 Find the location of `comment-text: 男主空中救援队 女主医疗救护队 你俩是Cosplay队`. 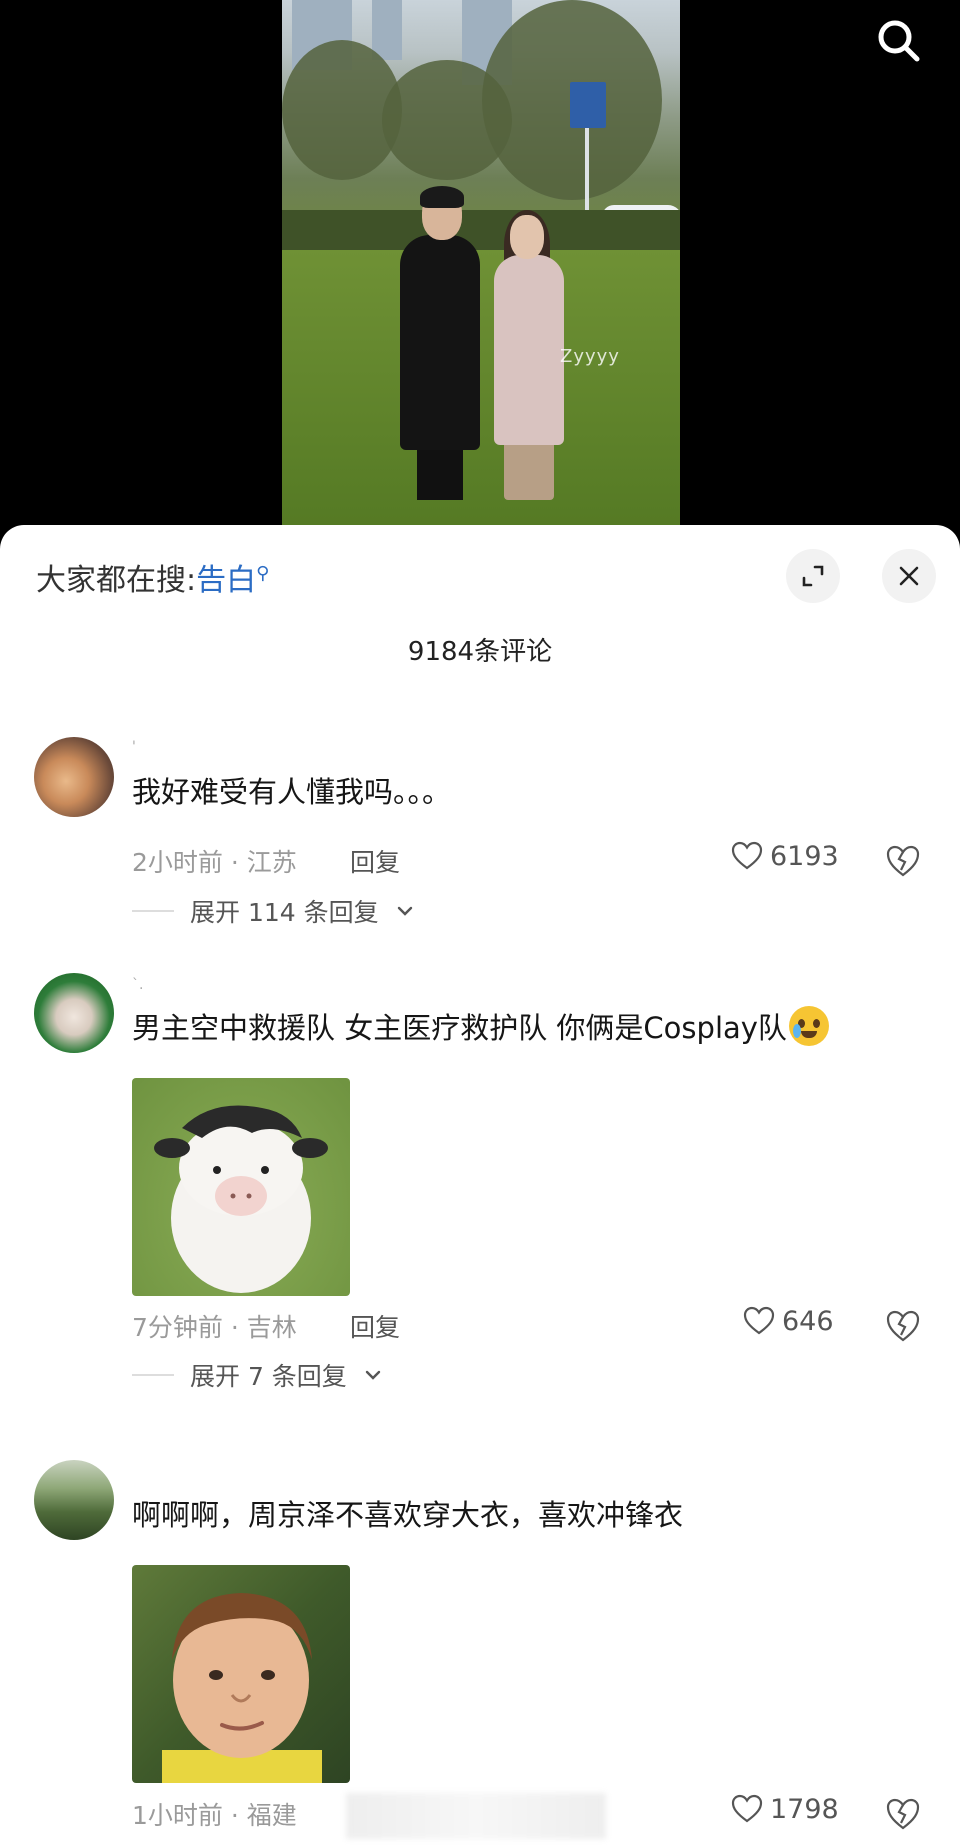

comment-text: 男主空中救援队 女主医疗救护队 你俩是Cosplay队 is located at coordinates (480, 1026).